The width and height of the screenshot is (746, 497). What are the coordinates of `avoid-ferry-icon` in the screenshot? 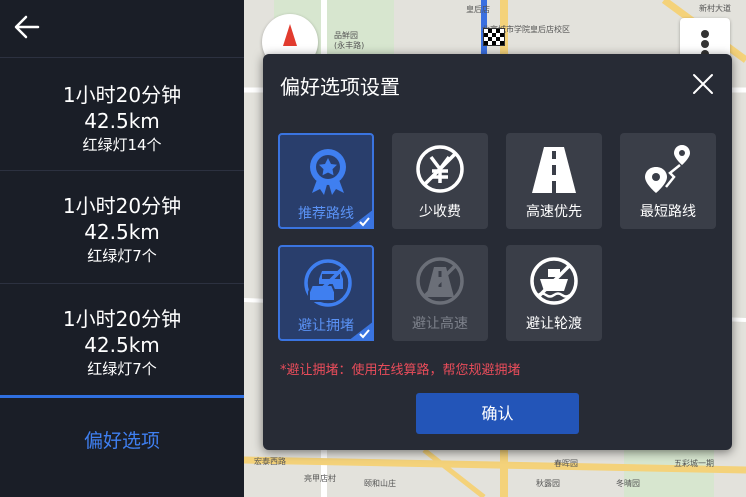 It's located at (554, 281).